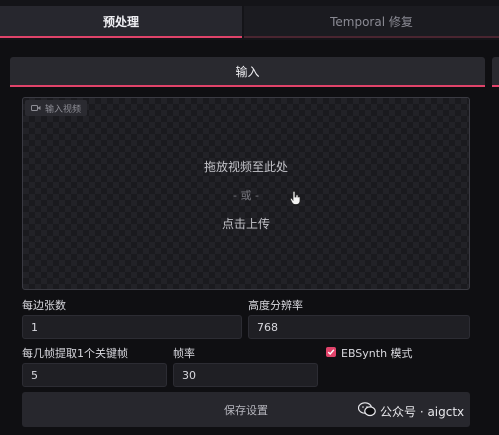 The height and width of the screenshot is (435, 499). What do you see at coordinates (94, 375) in the screenshot?
I see `keyframe-interval-input: 5` at bounding box center [94, 375].